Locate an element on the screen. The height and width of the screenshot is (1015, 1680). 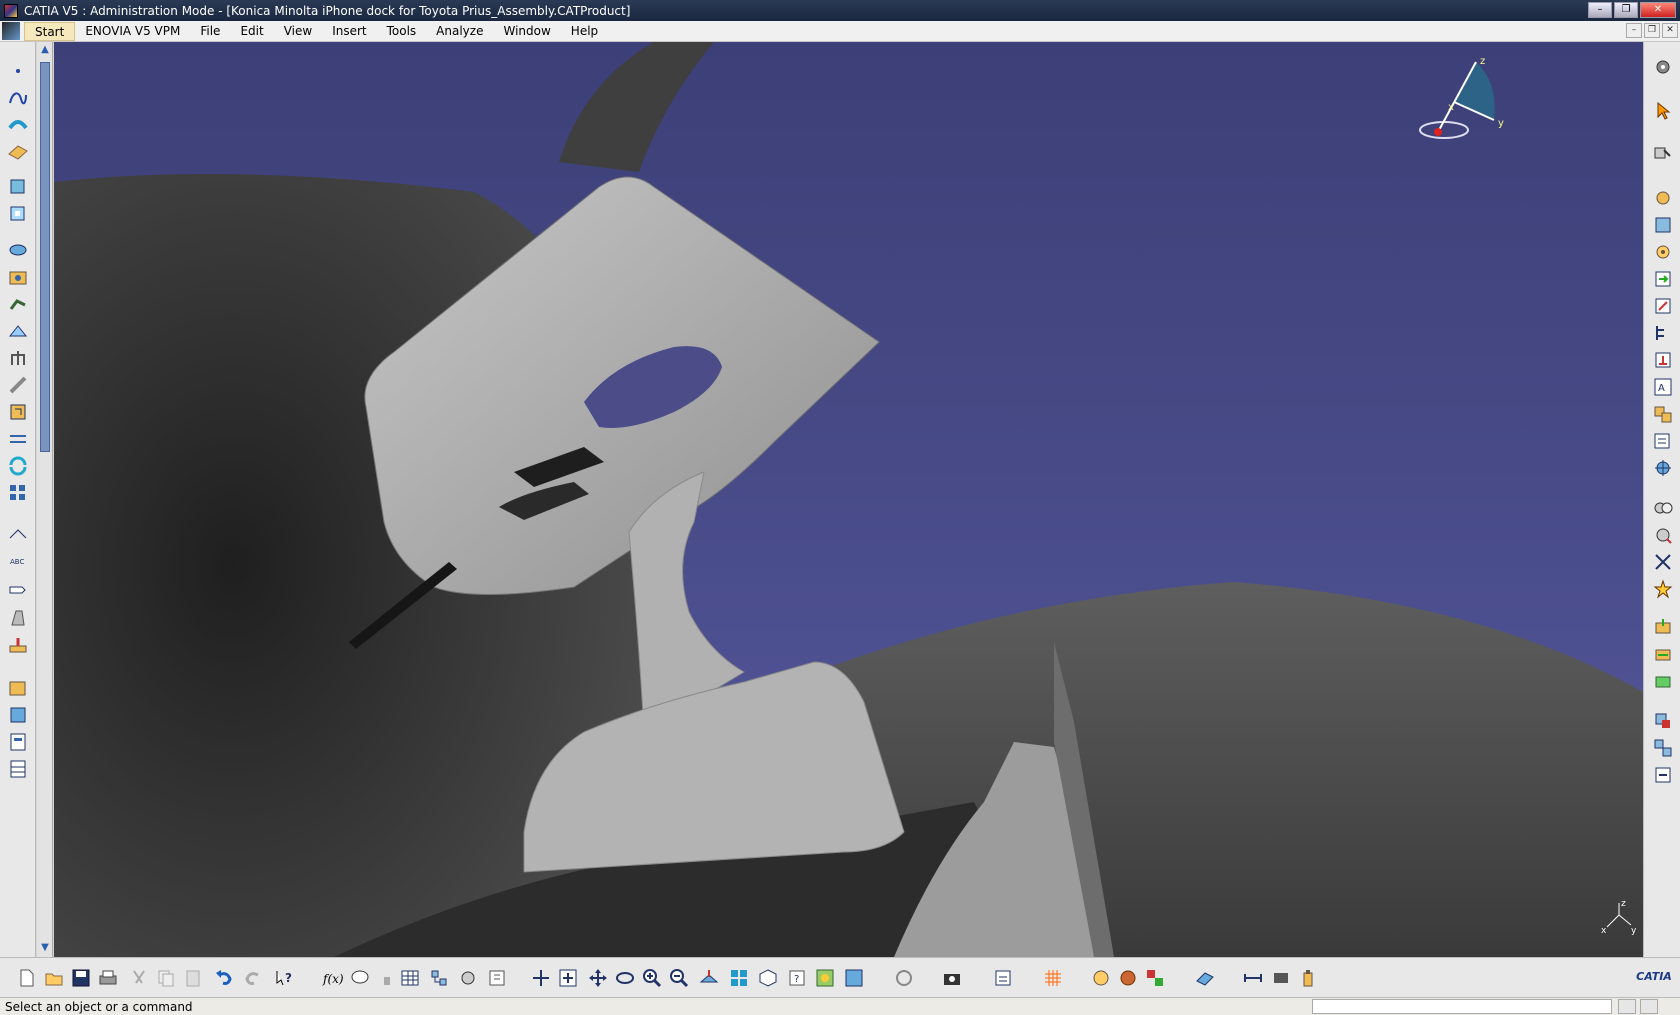
generate-numbering-icon is located at coordinates (1663, 360).